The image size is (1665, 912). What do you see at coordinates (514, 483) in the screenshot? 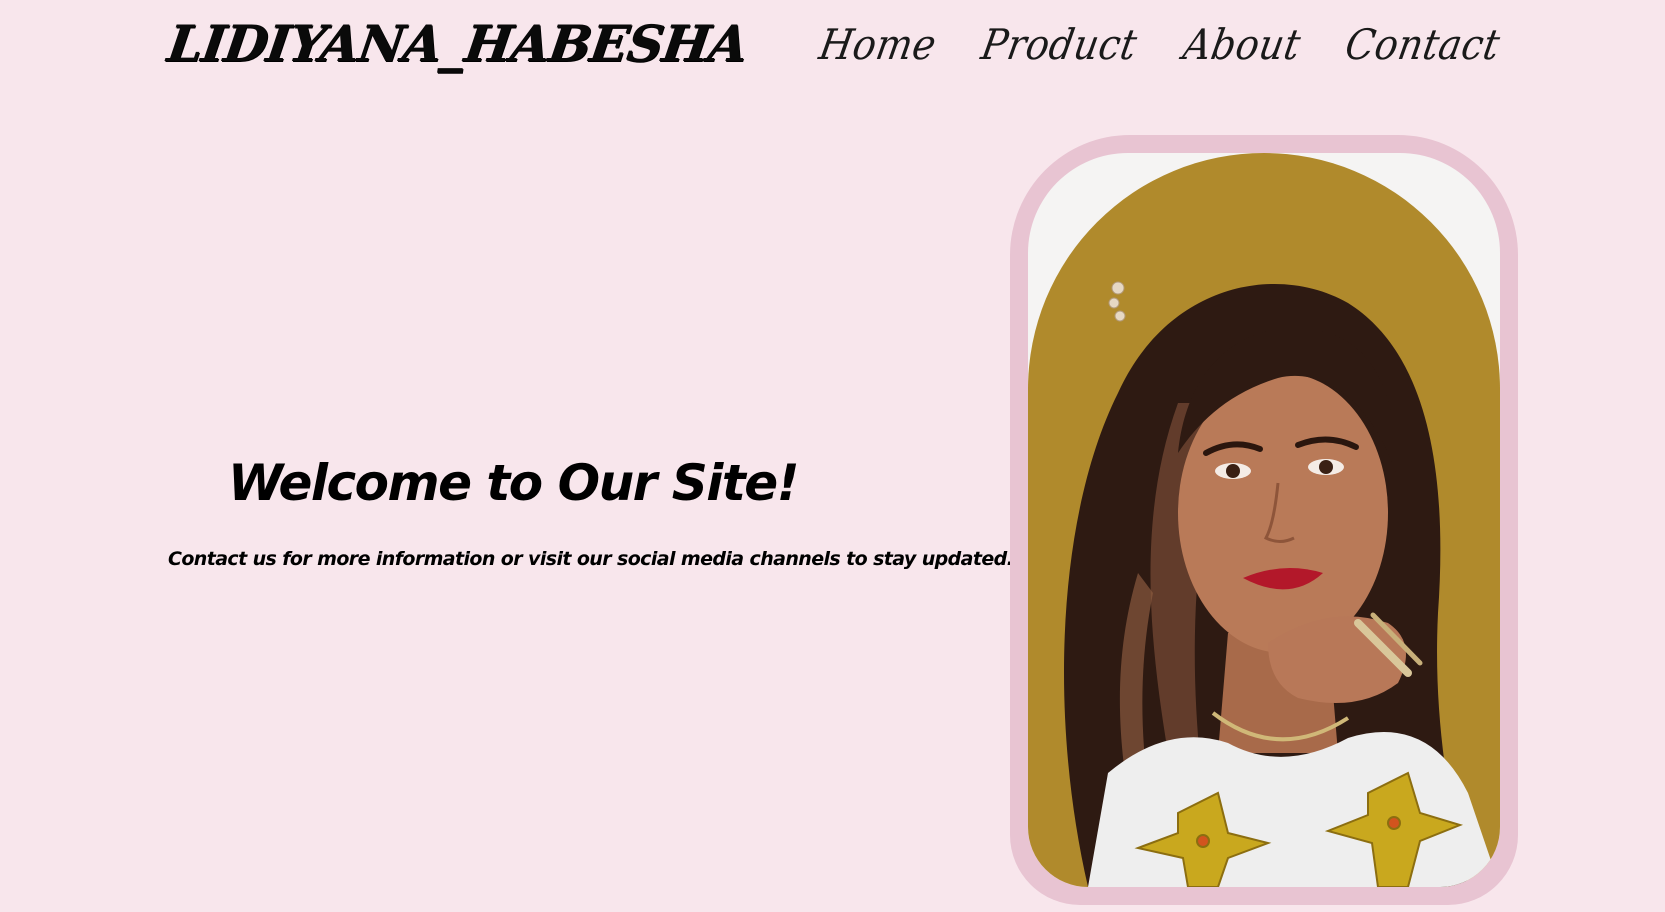
I see `hero-title: Welcome to Our Site!` at bounding box center [514, 483].